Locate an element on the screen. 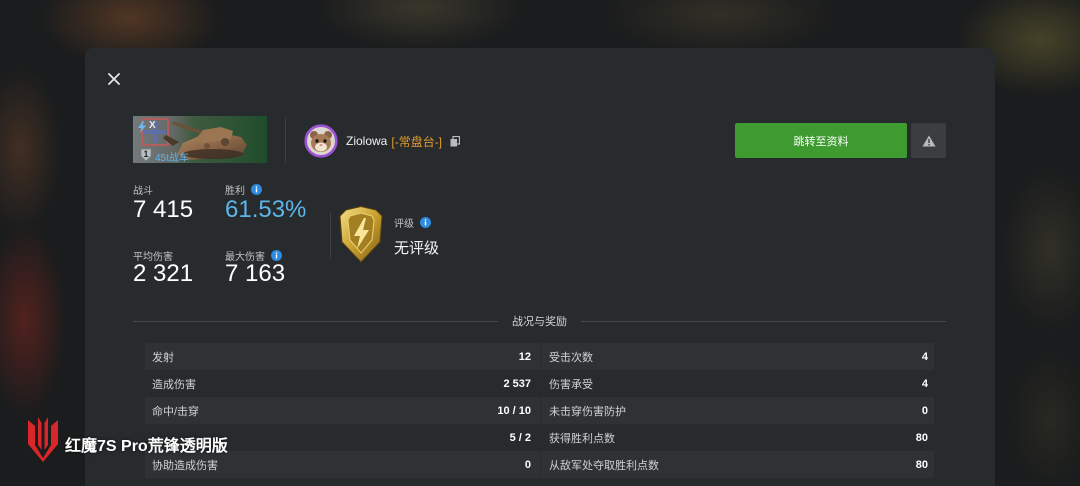 This screenshot has width=1080, height=486. player-info: Ziolowa [-常盘台-] is located at coordinates (403, 141).